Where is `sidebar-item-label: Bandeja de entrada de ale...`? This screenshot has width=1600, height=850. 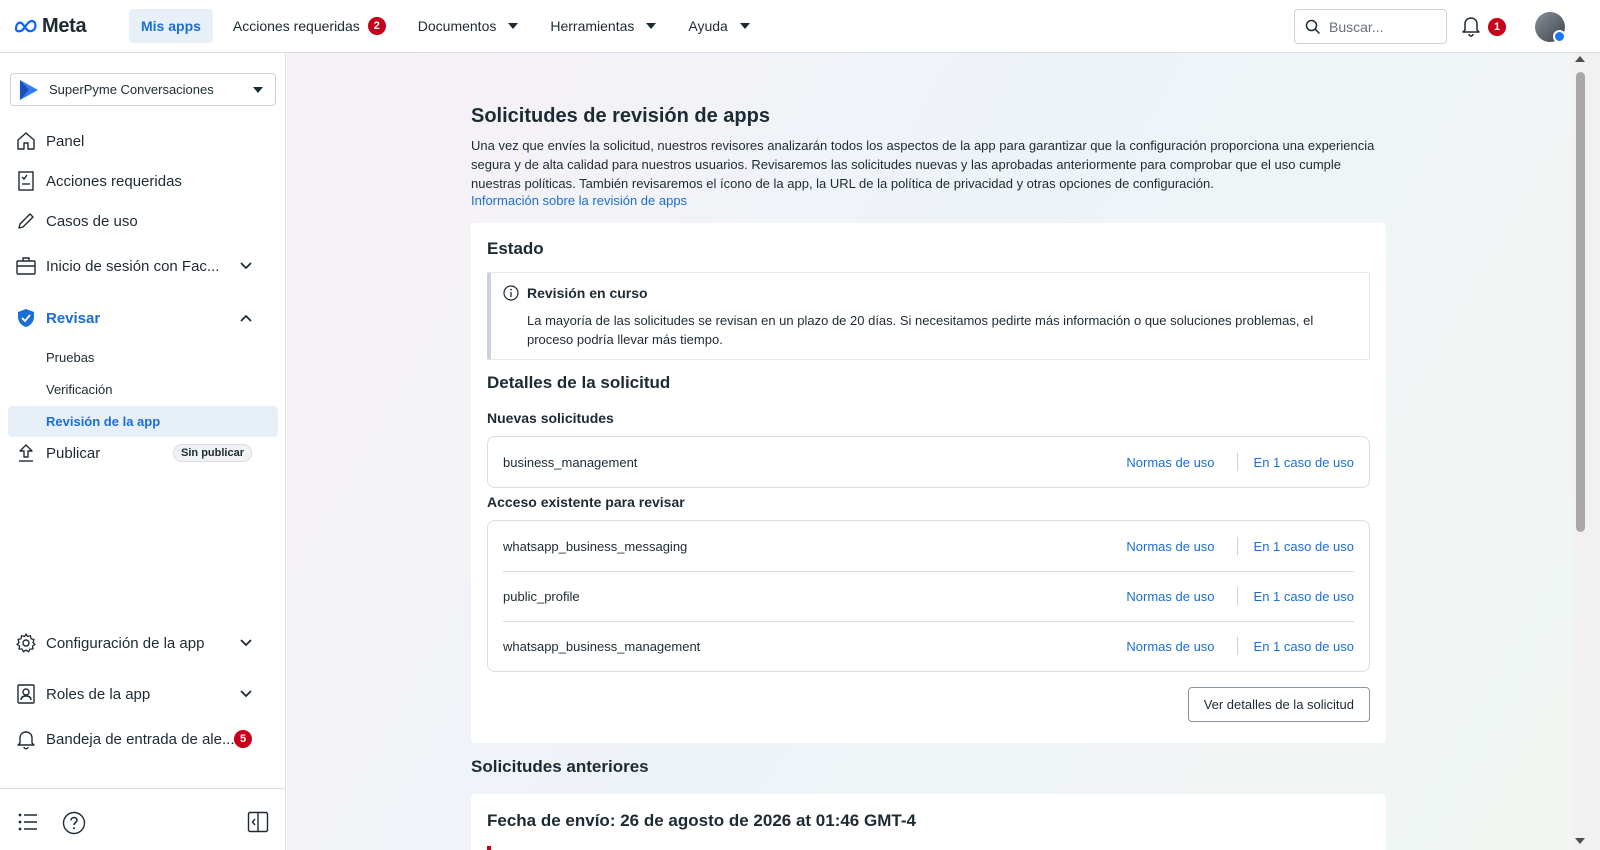
sidebar-item-label: Bandeja de entrada de ale... is located at coordinates (140, 739).